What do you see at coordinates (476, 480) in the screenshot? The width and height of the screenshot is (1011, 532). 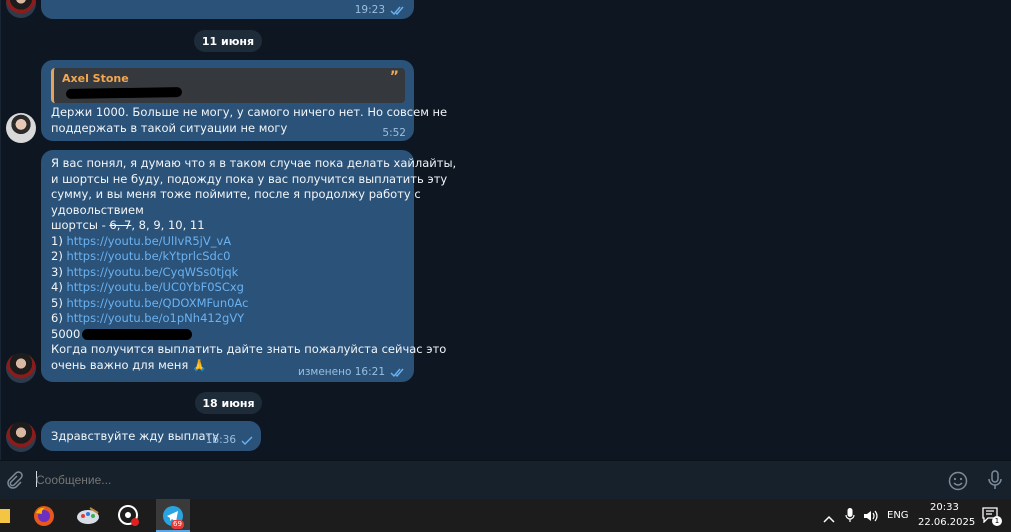 I see `message-input` at bounding box center [476, 480].